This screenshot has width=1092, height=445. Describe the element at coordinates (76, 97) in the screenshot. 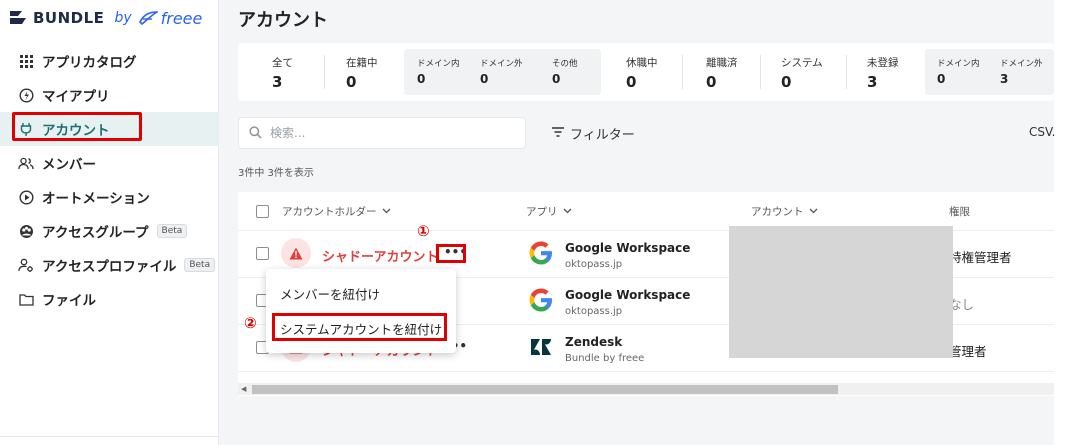

I see `sidebar-item-label: マイアプリ` at that location.